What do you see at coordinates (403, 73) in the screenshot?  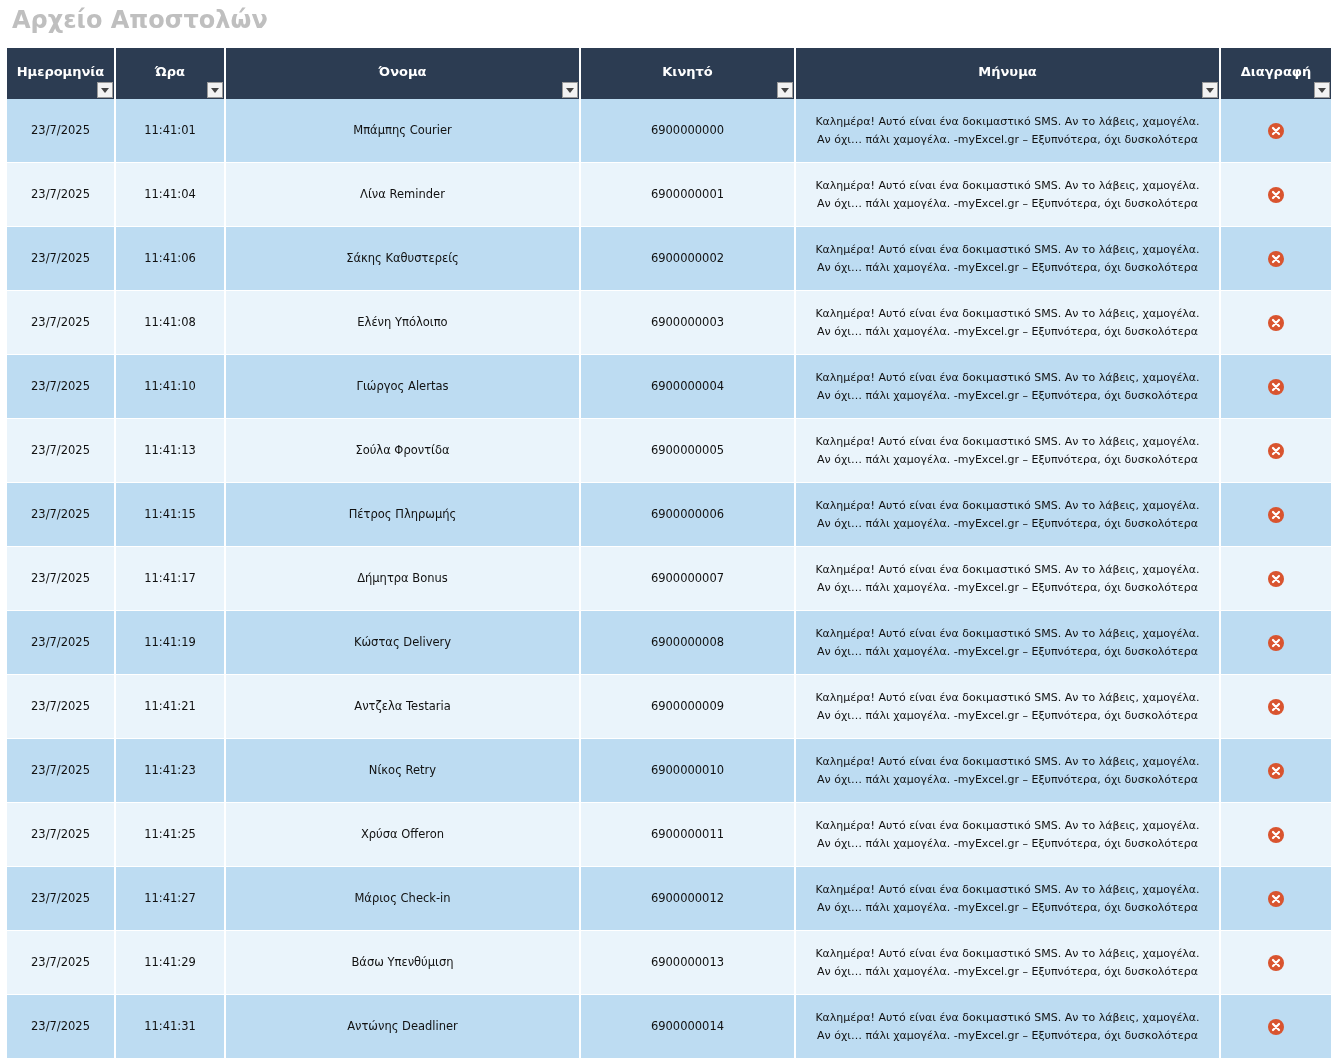 I see `column-header: Όνομα` at bounding box center [403, 73].